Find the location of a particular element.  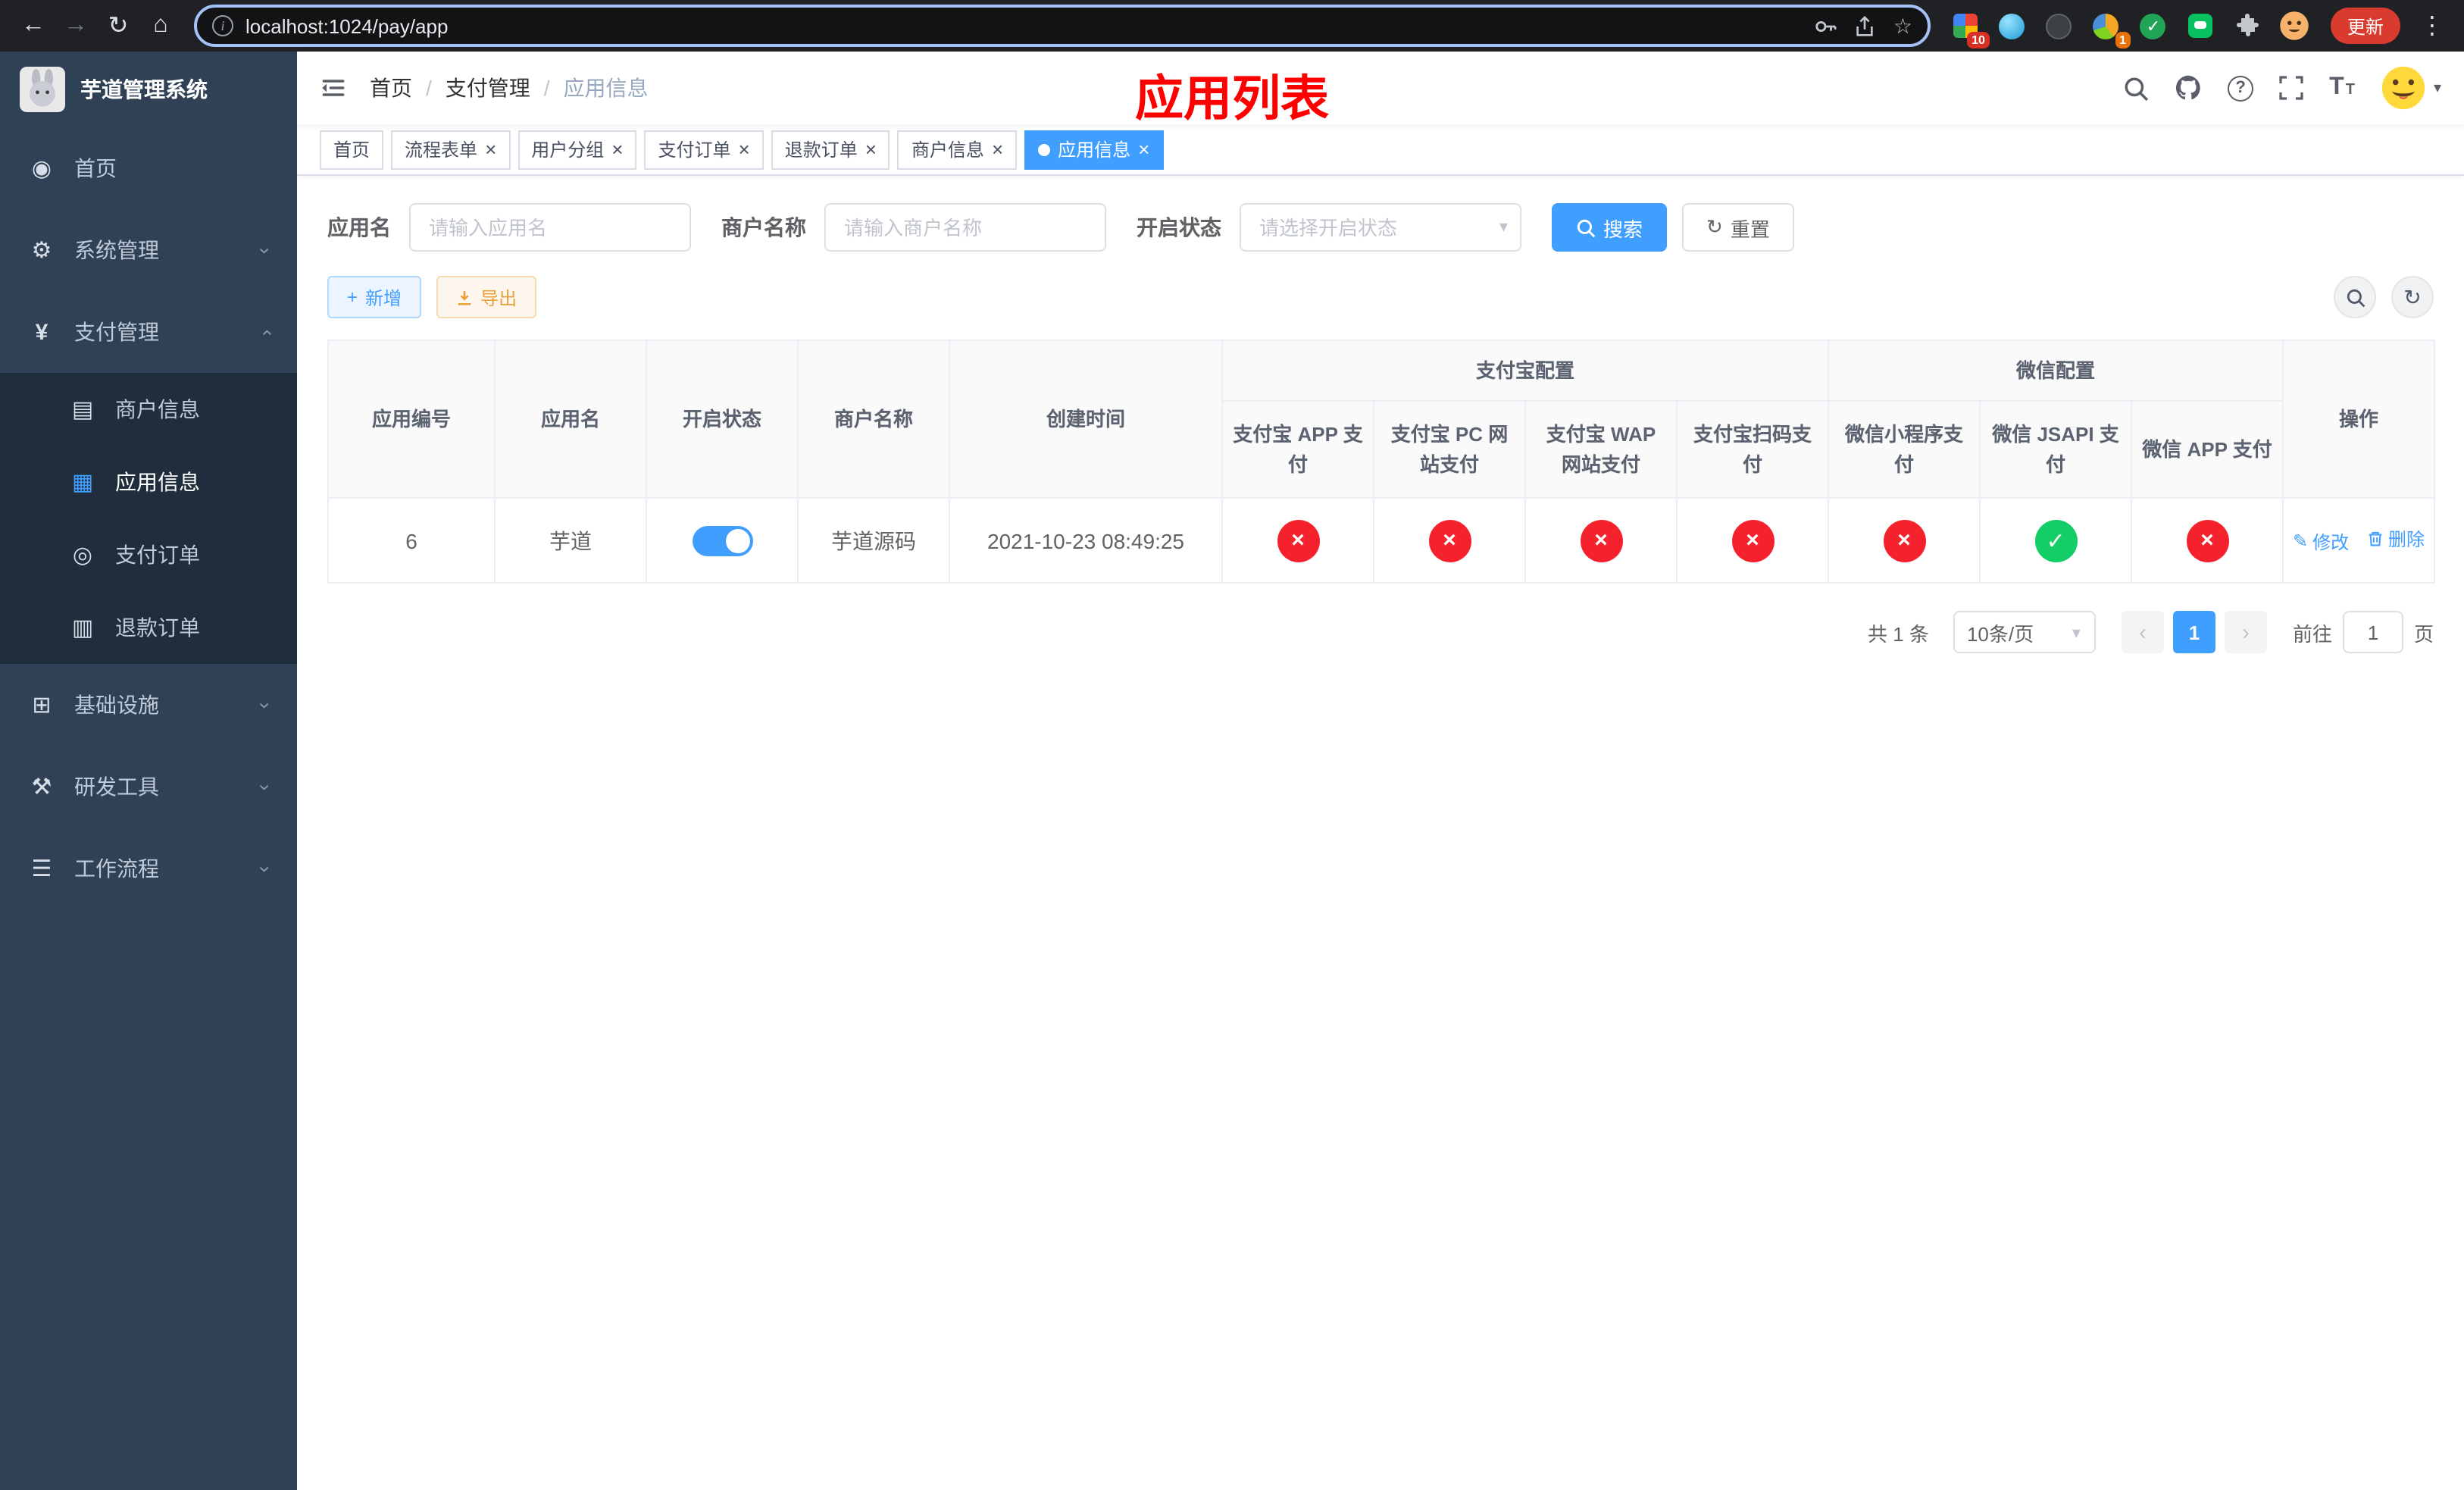

app-name-input is located at coordinates (550, 227).